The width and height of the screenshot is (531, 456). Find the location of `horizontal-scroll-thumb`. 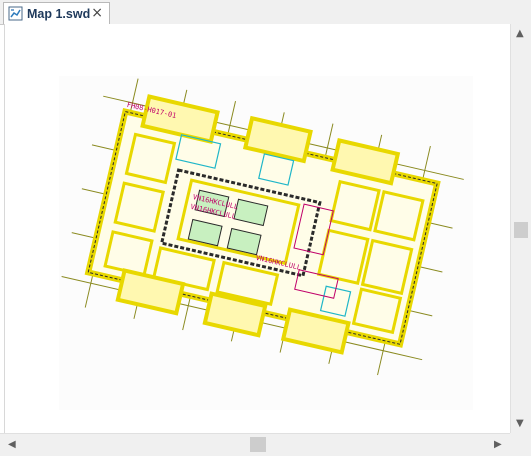

horizontal-scroll-thumb is located at coordinates (258, 444).